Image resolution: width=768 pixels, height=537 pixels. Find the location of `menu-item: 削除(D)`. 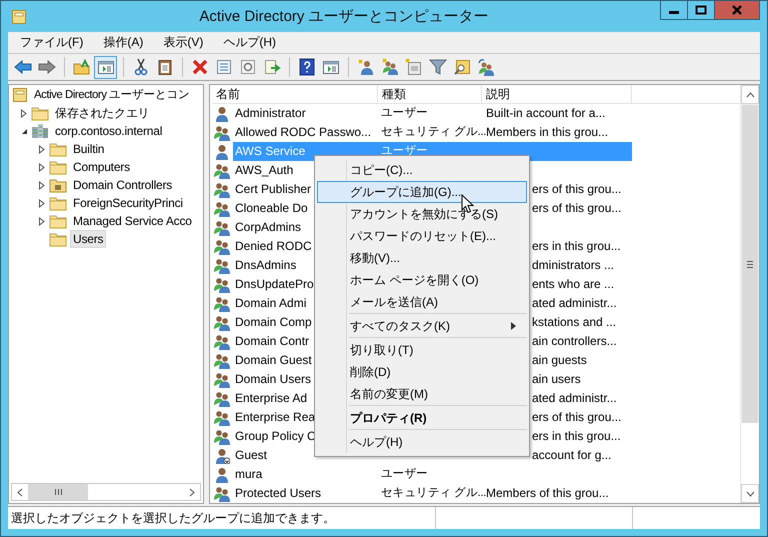

menu-item: 削除(D) is located at coordinates (422, 372).